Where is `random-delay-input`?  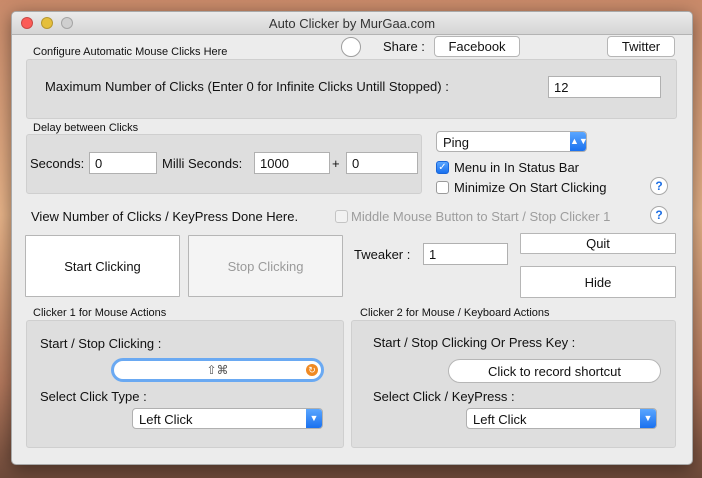
random-delay-input is located at coordinates (382, 163).